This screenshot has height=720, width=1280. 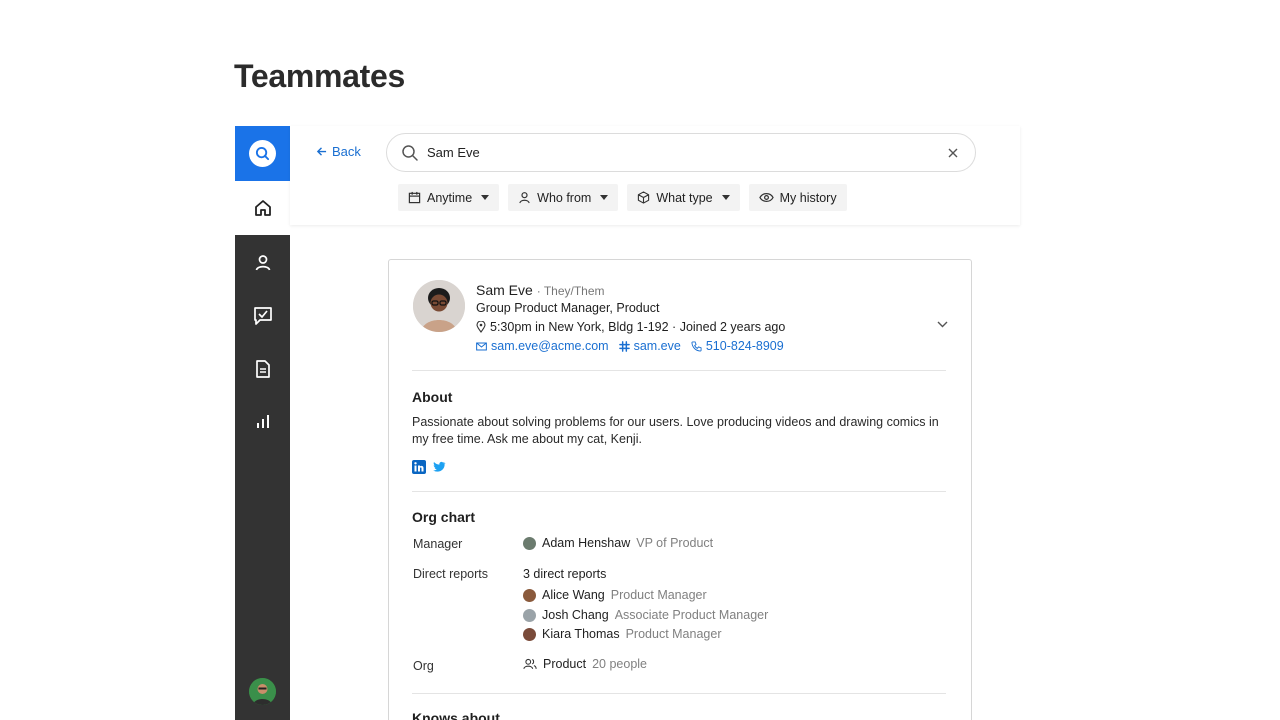 I want to click on manager-label: Manager, so click(x=438, y=544).